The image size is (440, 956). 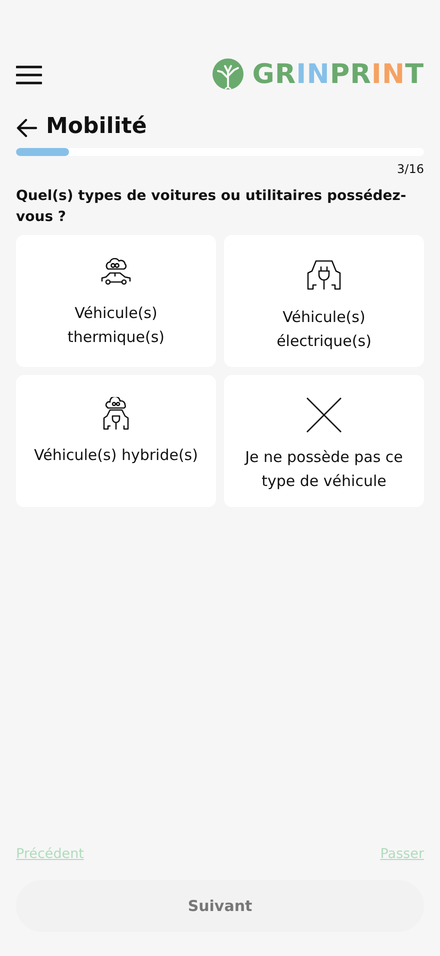 What do you see at coordinates (96, 127) in the screenshot?
I see `page-title: Mobilité` at bounding box center [96, 127].